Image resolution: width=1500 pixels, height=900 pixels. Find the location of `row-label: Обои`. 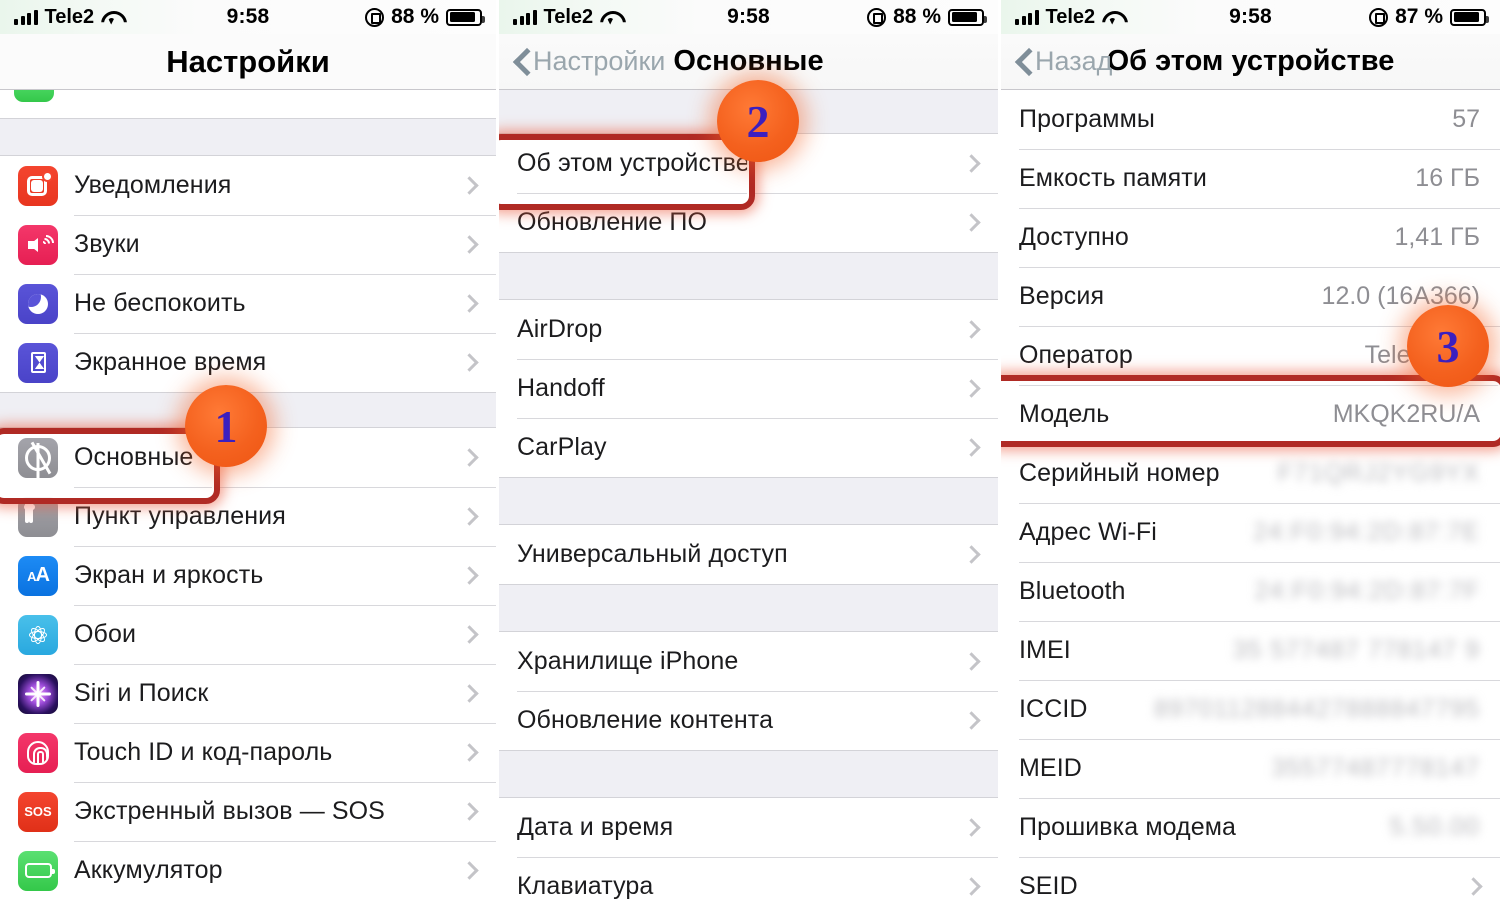

row-label: Обои is located at coordinates (105, 634).